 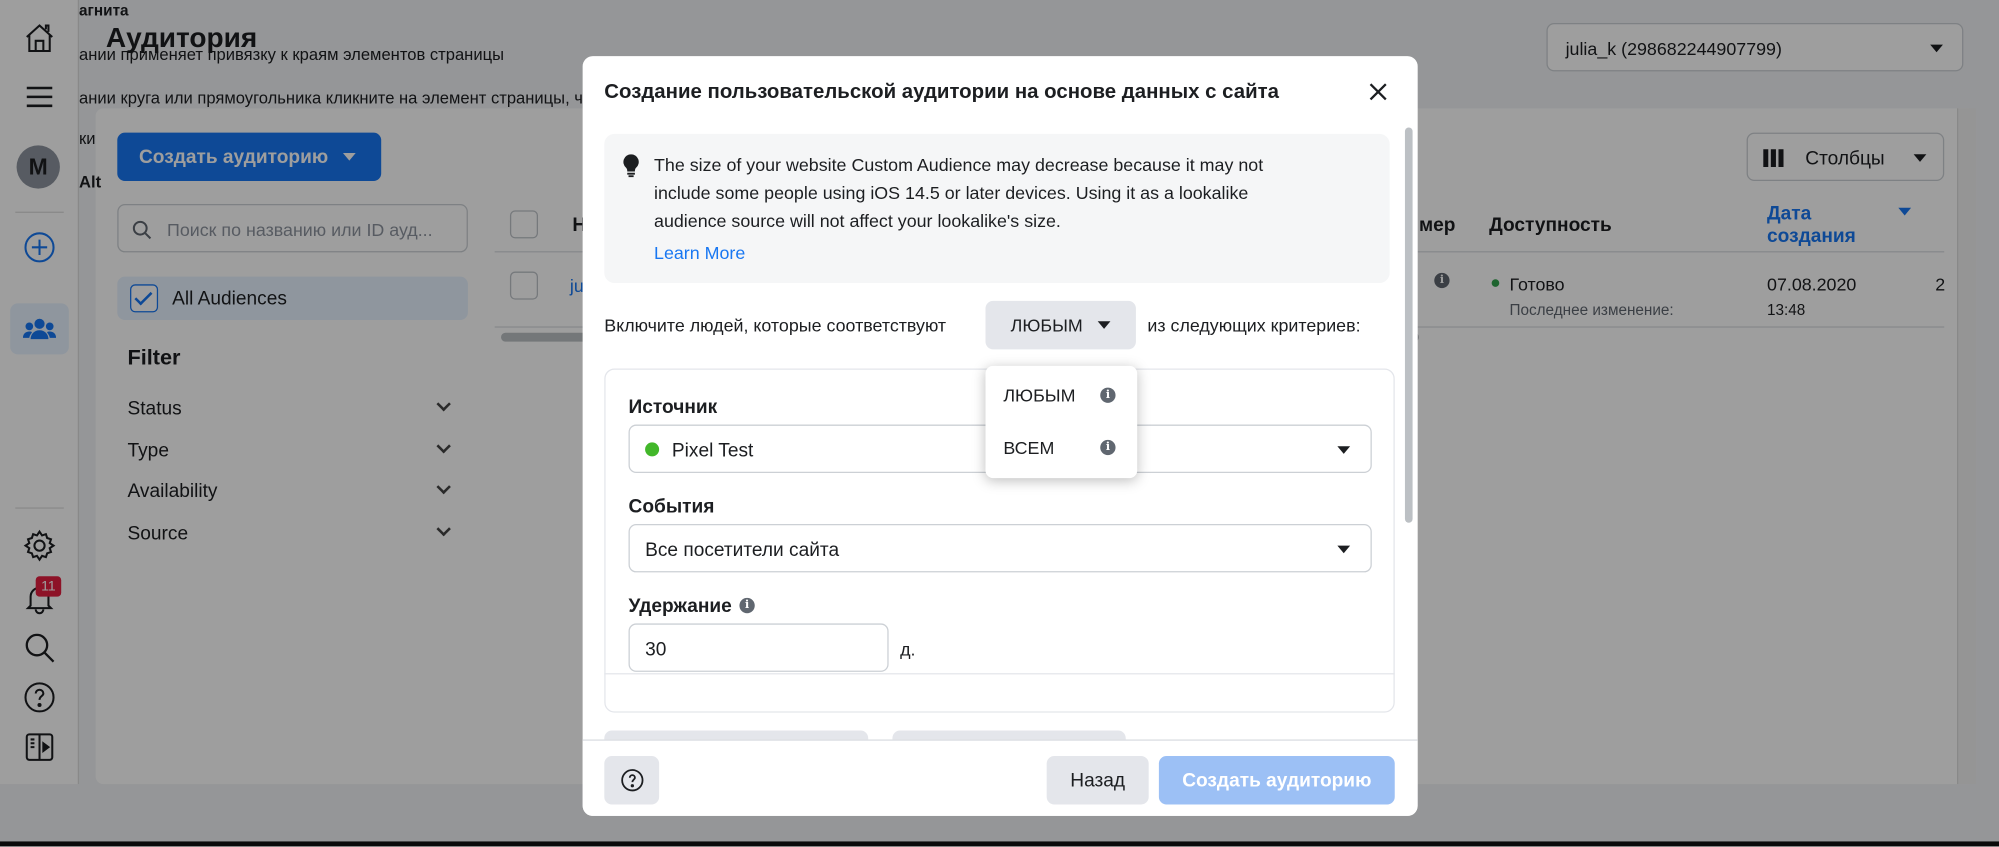 I want to click on lightbulb-icon, so click(x=631, y=166).